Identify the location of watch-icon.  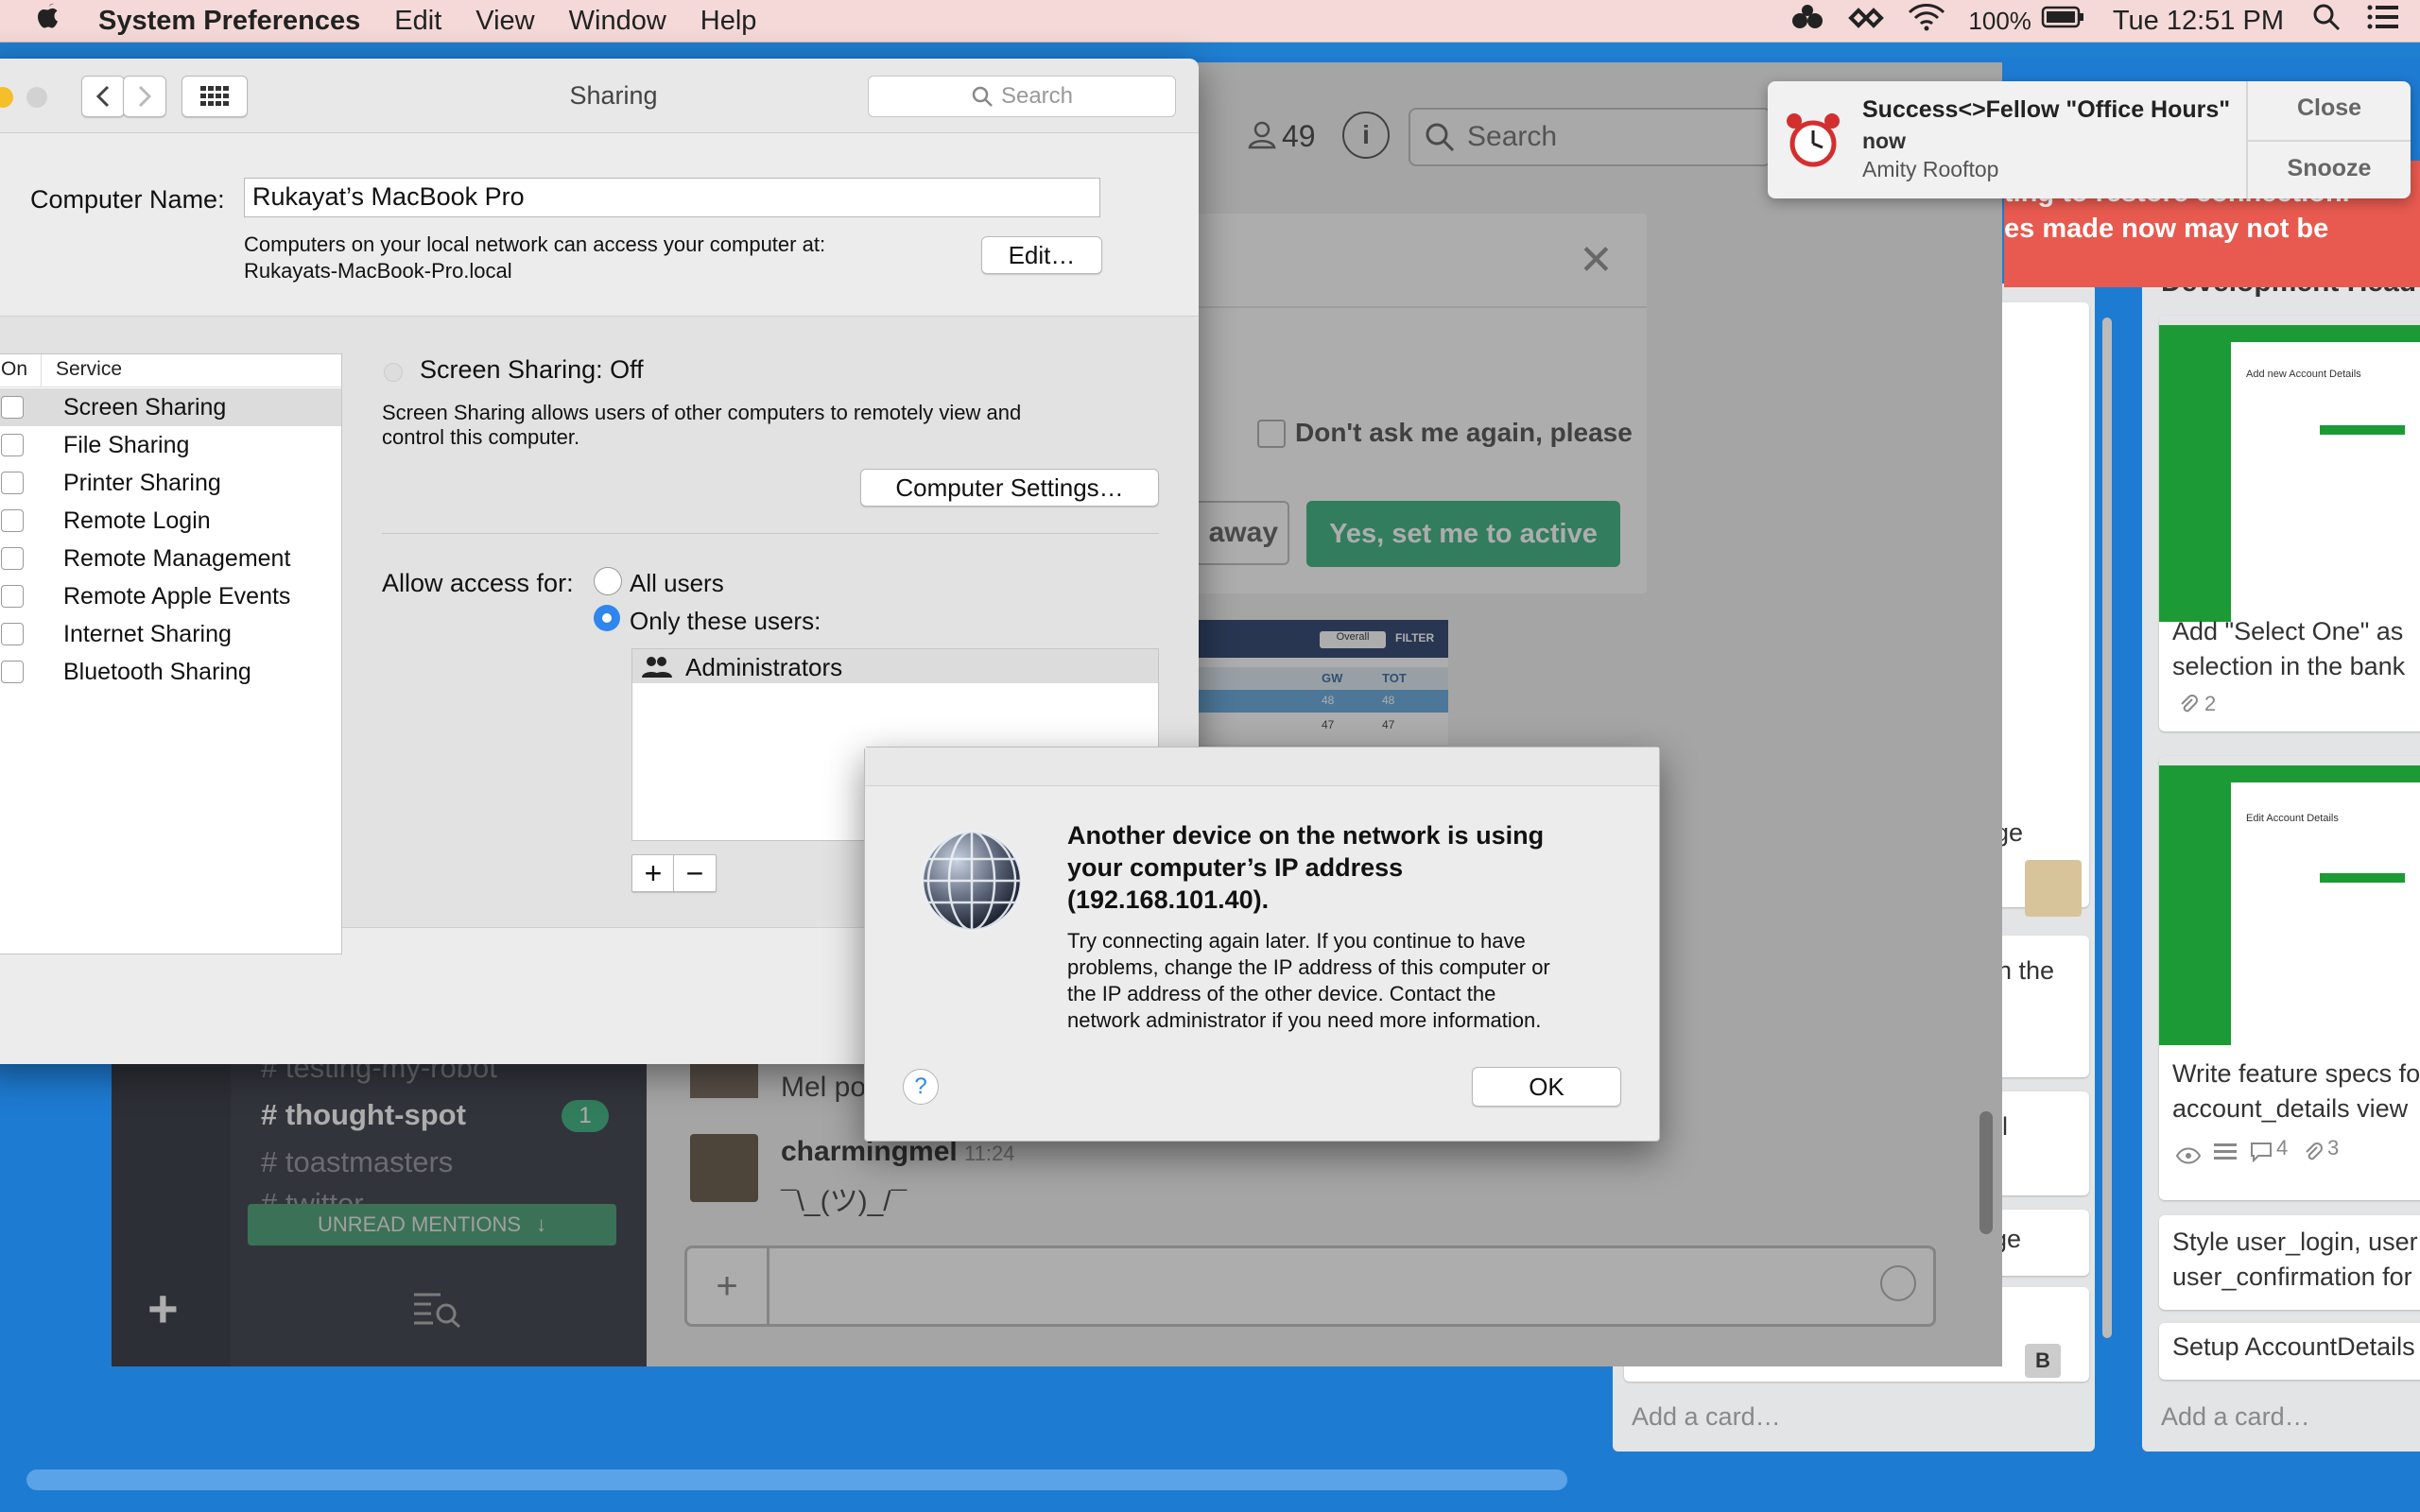
(2188, 1156).